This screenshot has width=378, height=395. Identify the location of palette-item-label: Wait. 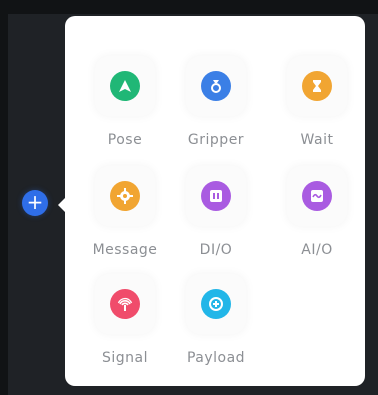
(317, 140).